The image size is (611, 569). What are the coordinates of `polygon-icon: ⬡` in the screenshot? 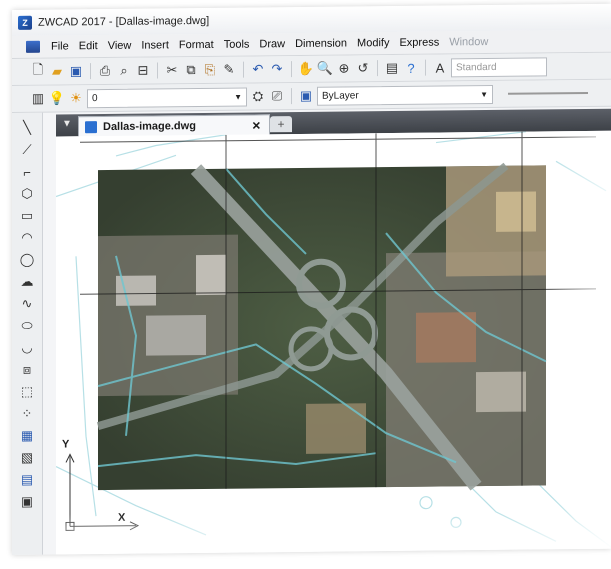 It's located at (27, 194).